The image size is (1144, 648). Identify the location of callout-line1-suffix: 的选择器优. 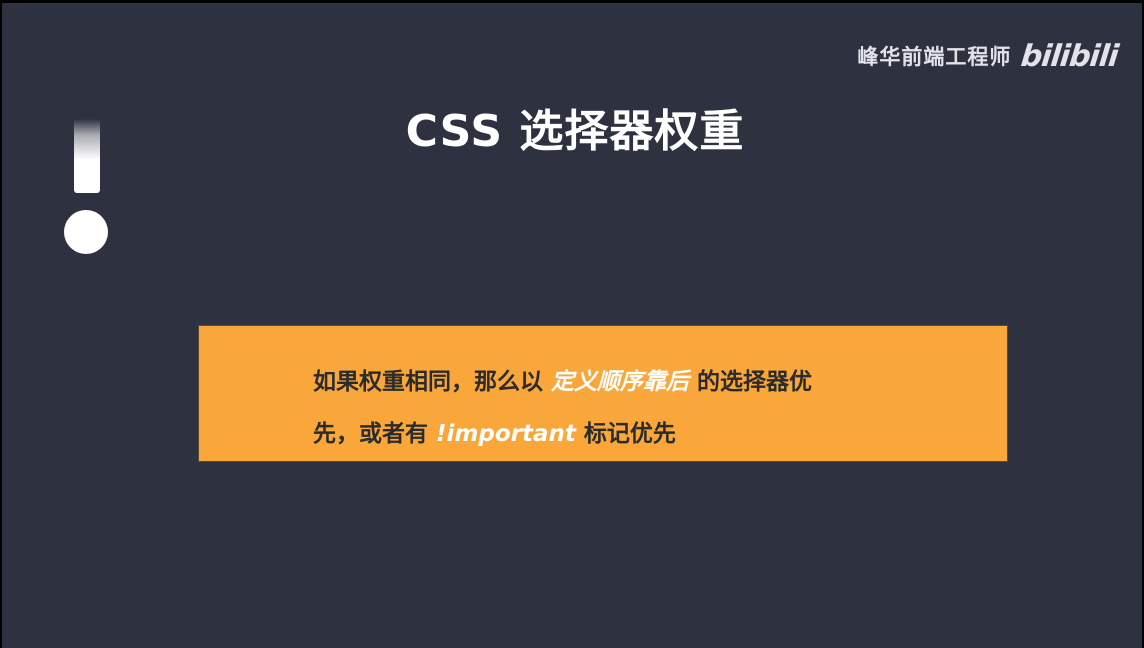
(751, 382).